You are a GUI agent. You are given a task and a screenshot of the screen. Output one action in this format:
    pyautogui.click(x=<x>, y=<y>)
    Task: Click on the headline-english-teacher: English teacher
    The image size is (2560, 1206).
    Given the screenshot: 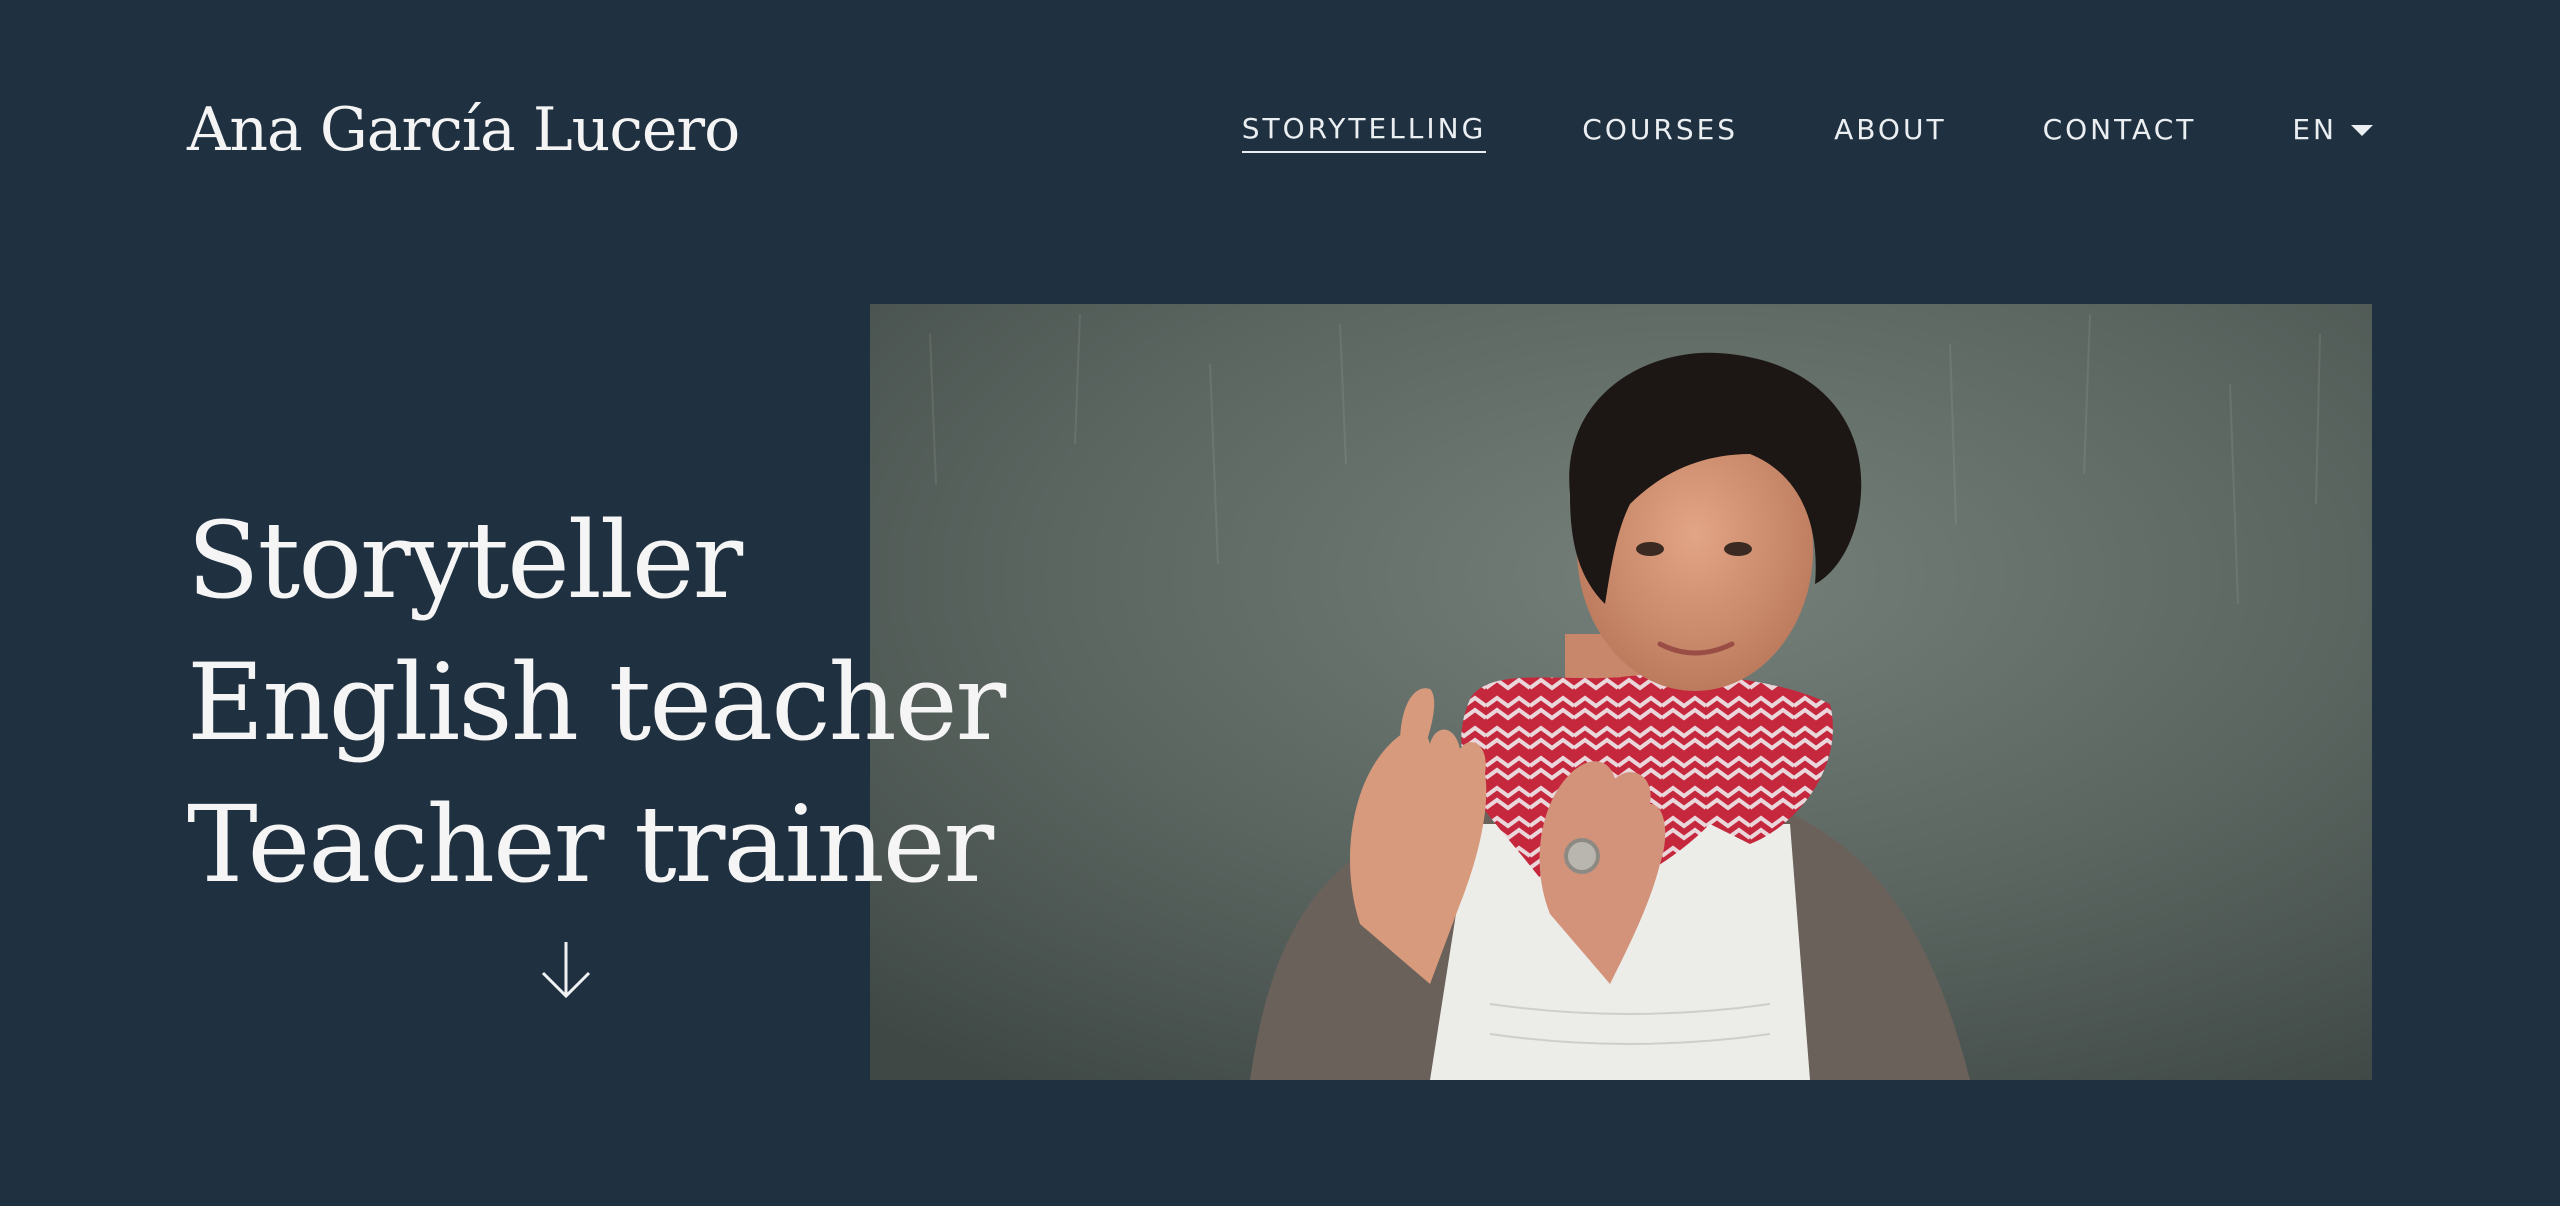 What is the action you would take?
    pyautogui.click(x=596, y=702)
    